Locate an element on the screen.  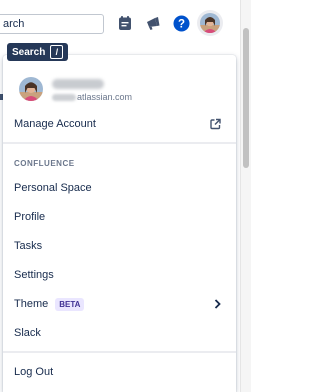
account-email: atlassian.com is located at coordinates (92, 97).